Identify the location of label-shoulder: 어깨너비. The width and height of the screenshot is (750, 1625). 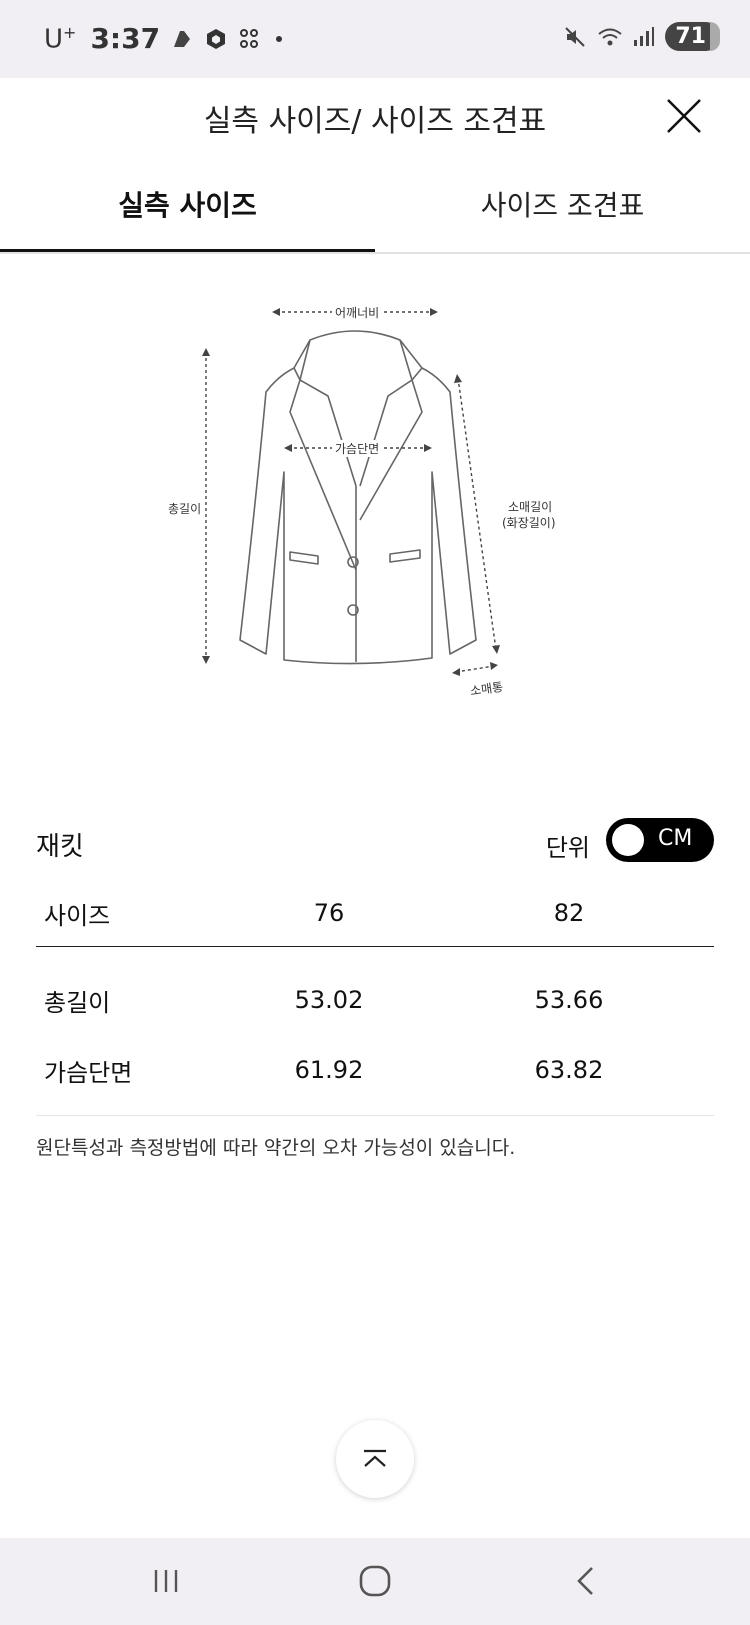
(357, 312).